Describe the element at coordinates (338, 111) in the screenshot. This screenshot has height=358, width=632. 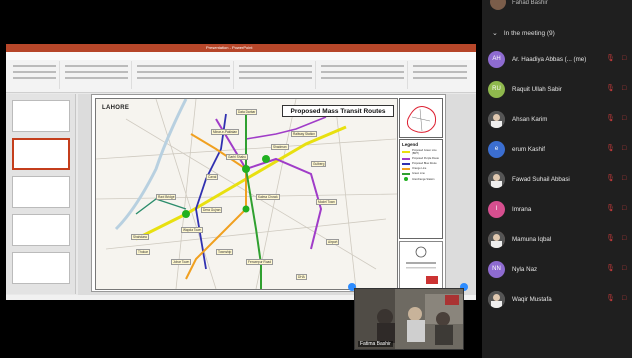
I see `slide-title: Proposed Mass Transit Routes` at that location.